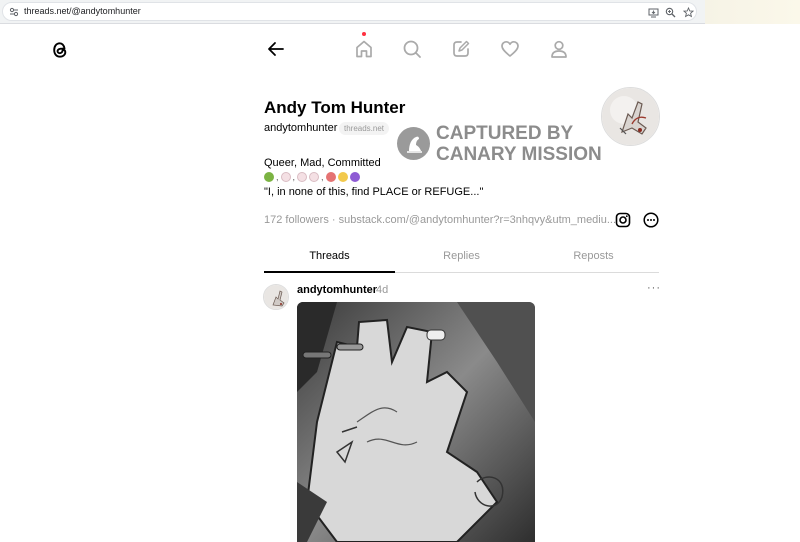 This screenshot has height=542, width=800. I want to click on watermark-line-1: CAPTURED BY, so click(505, 133).